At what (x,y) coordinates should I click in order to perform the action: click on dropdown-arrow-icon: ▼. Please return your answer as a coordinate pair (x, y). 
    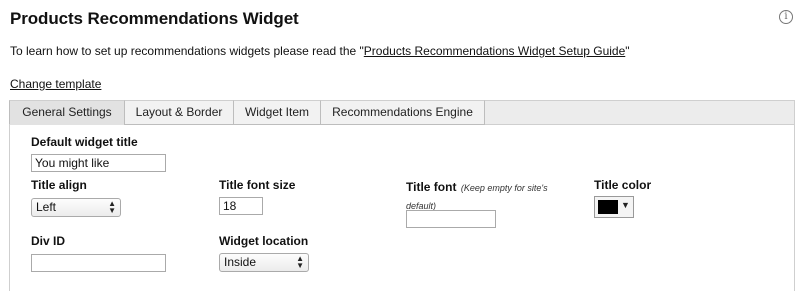
    Looking at the image, I should click on (625, 205).